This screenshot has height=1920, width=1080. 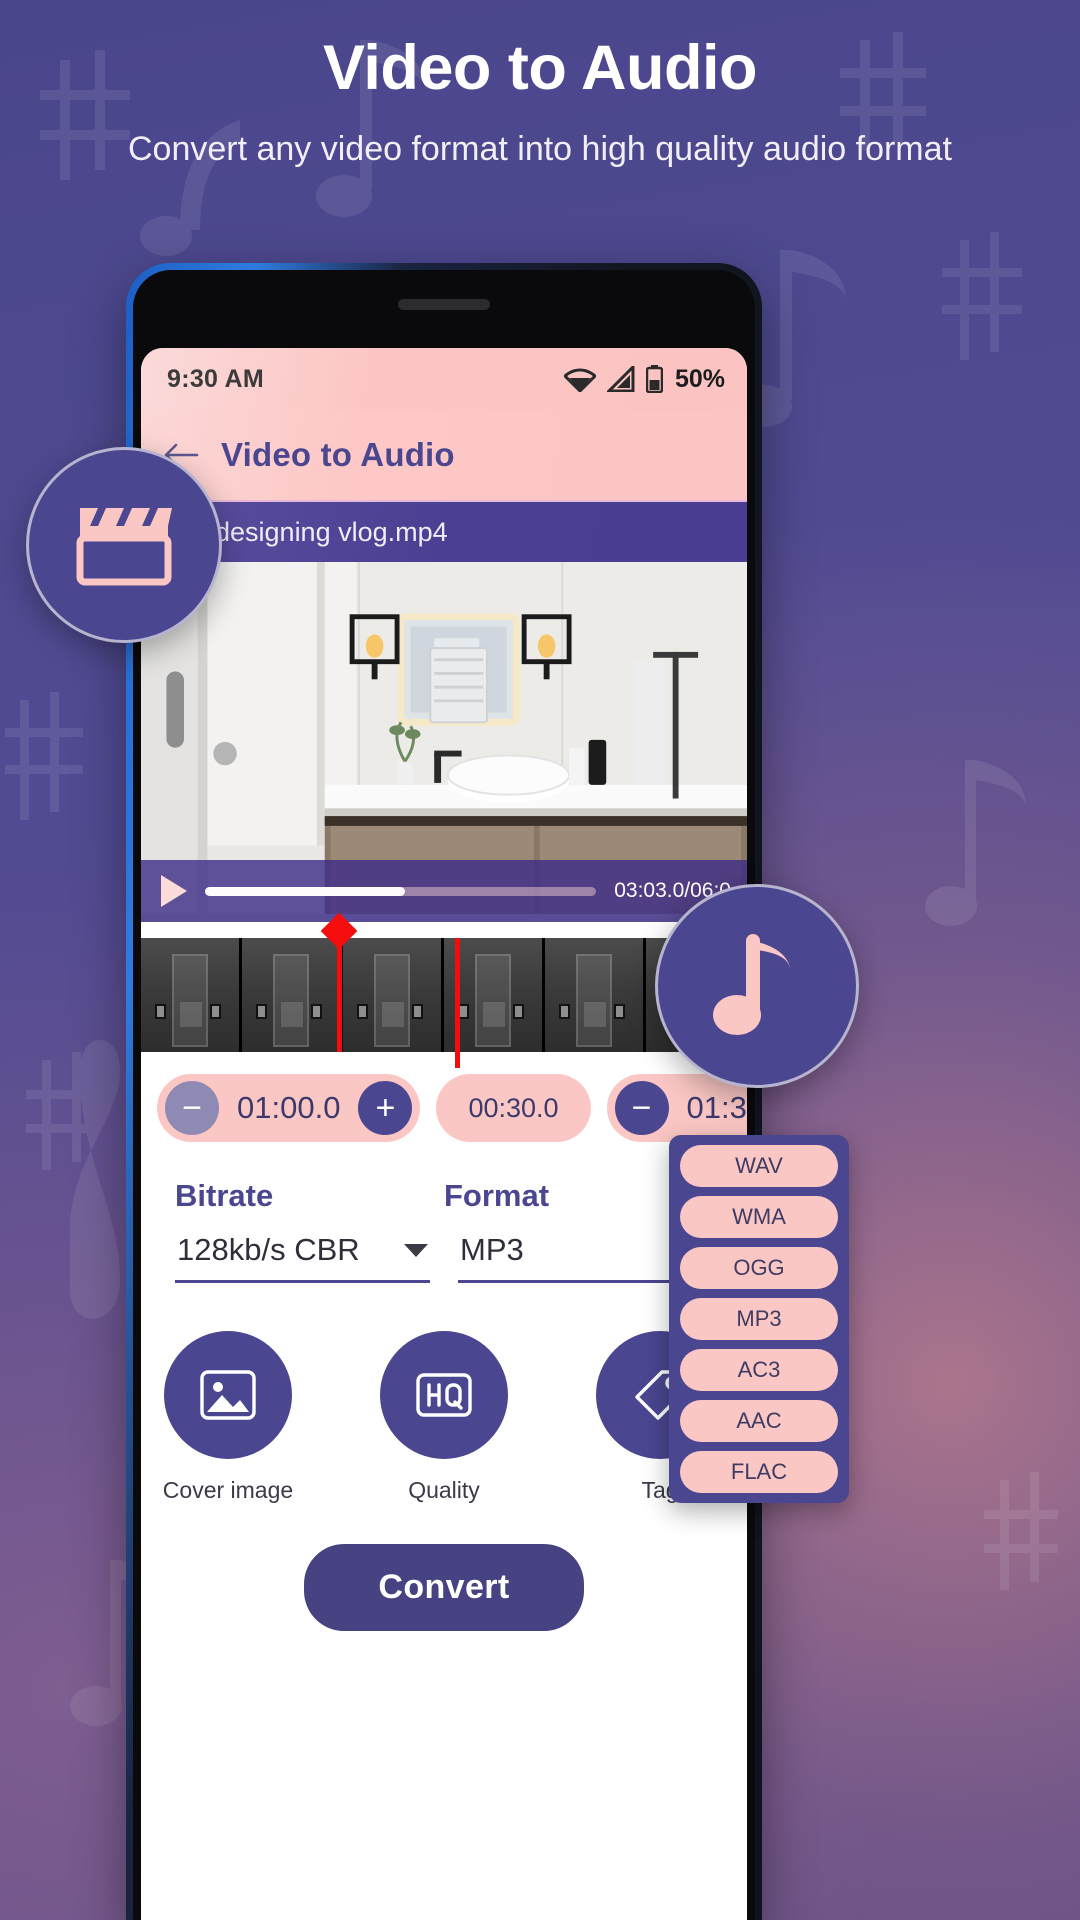 I want to click on music-note-badge, so click(x=757, y=986).